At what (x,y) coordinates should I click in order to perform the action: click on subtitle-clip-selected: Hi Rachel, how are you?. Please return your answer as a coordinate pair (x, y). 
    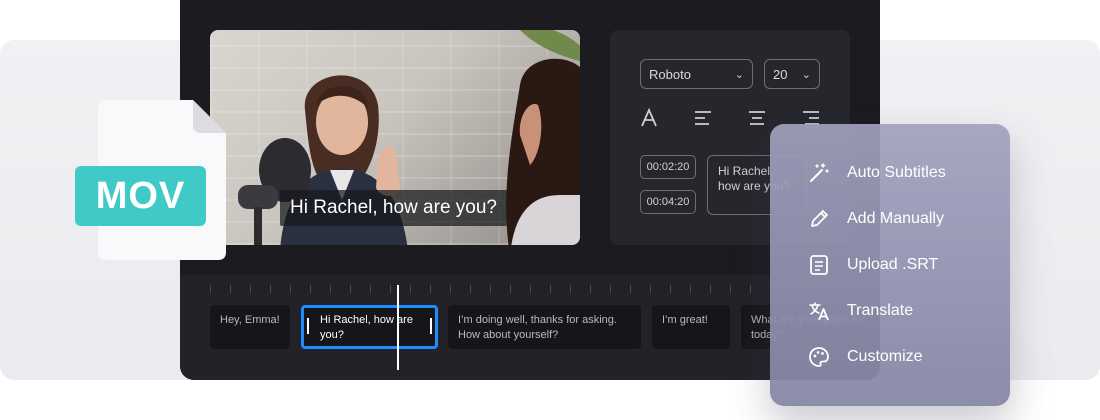
    Looking at the image, I should click on (369, 327).